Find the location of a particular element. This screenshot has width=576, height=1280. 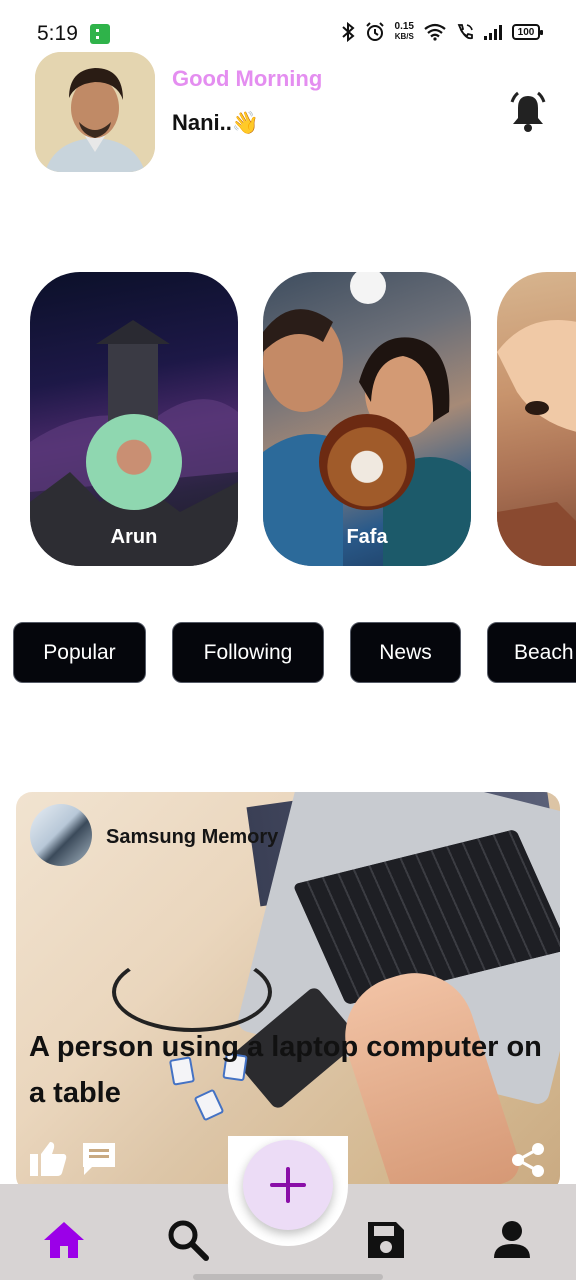

user-avatar is located at coordinates (95, 112).